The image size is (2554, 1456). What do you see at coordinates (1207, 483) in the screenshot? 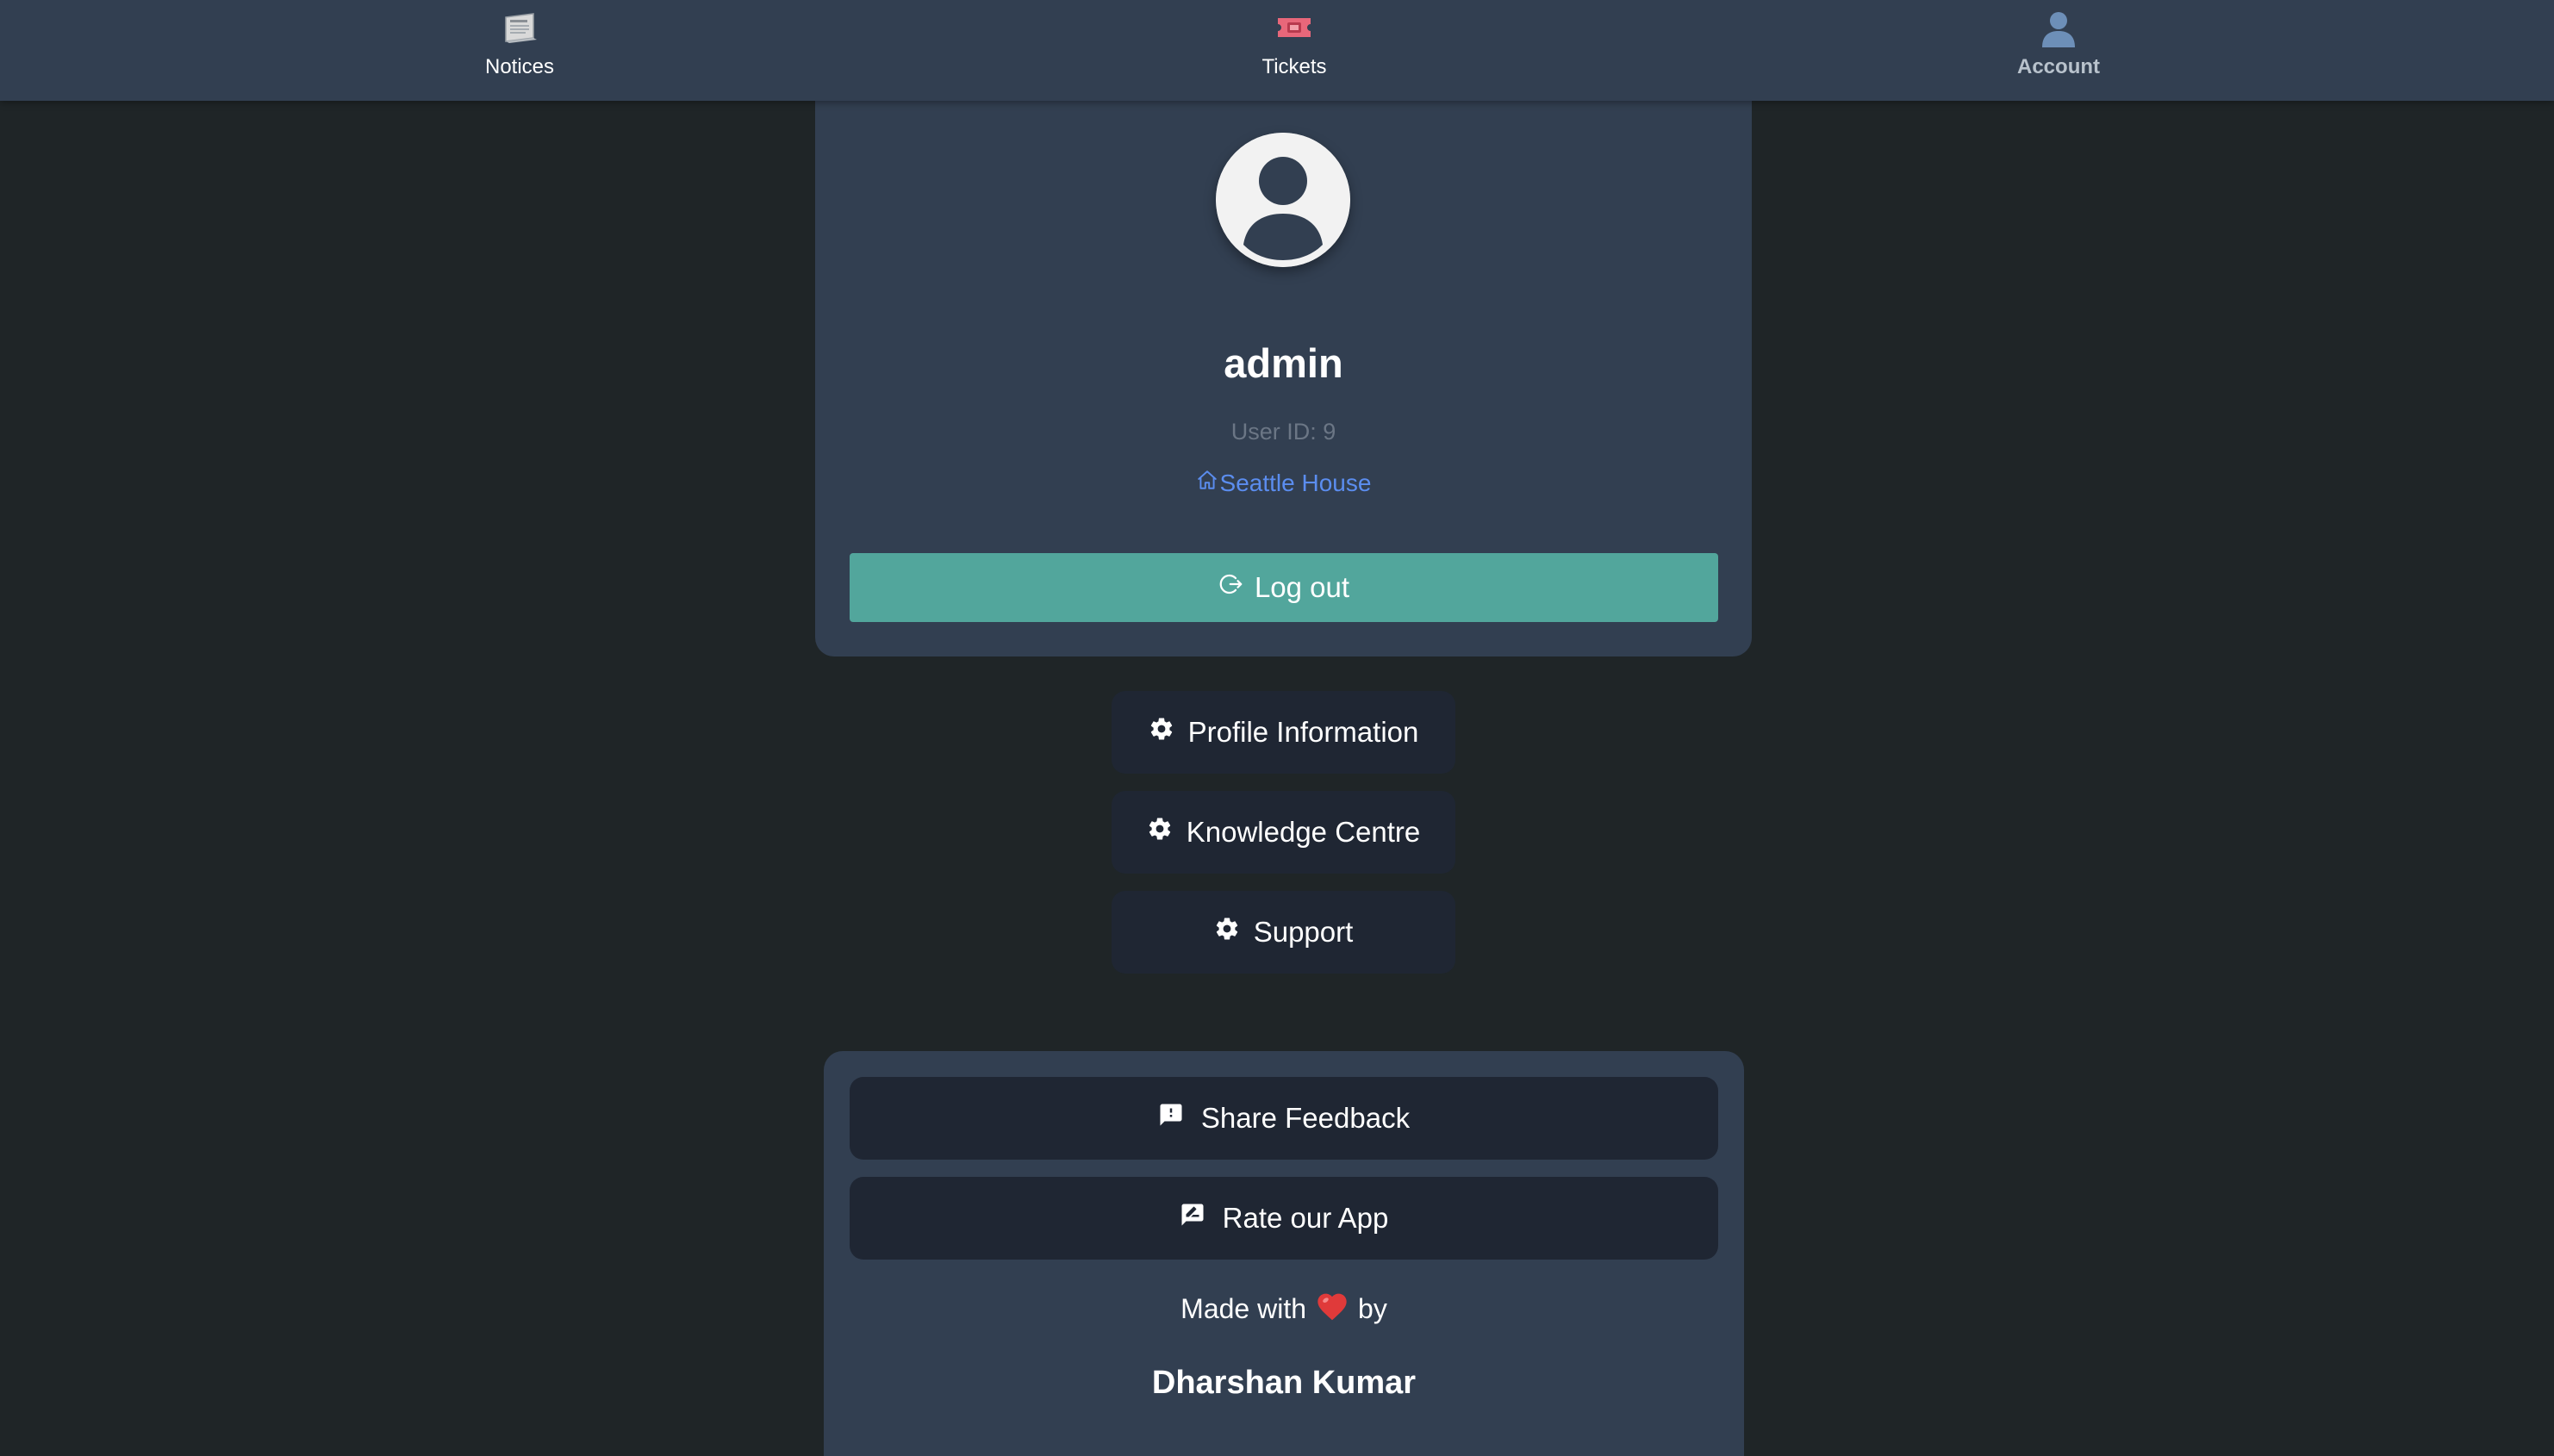
I see `home-icon` at bounding box center [1207, 483].